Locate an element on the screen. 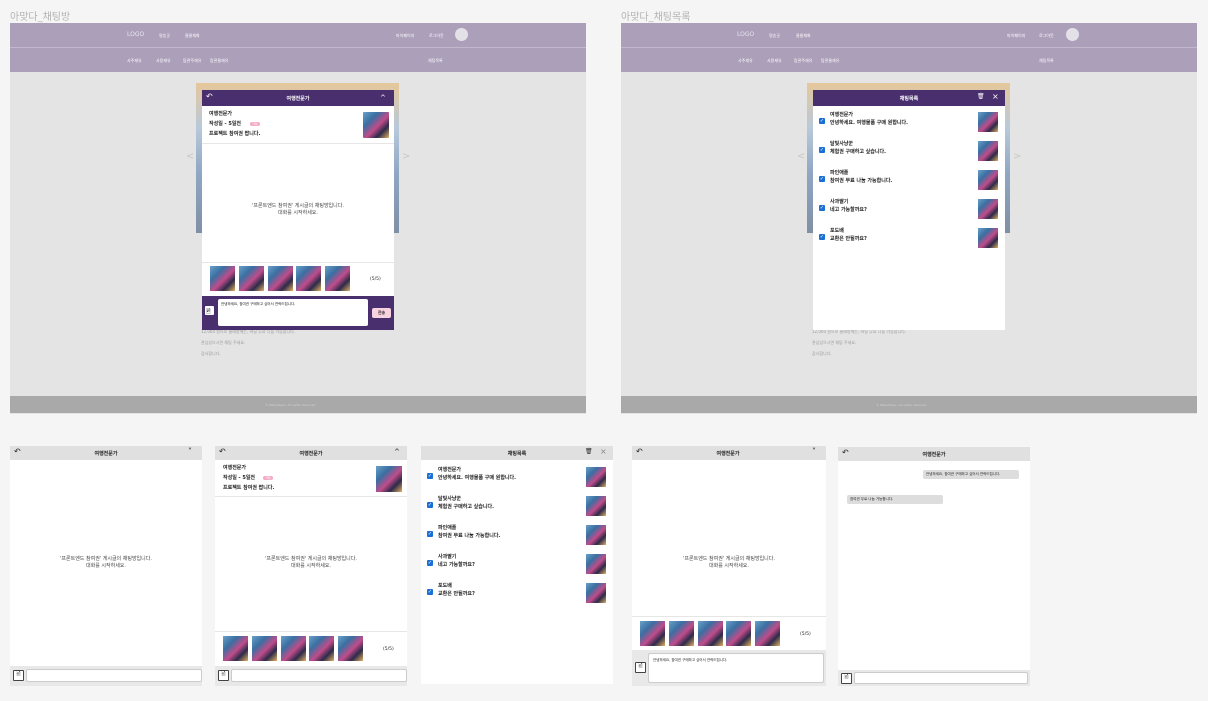  chat-list-name: 사과딸기 is located at coordinates (447, 557).